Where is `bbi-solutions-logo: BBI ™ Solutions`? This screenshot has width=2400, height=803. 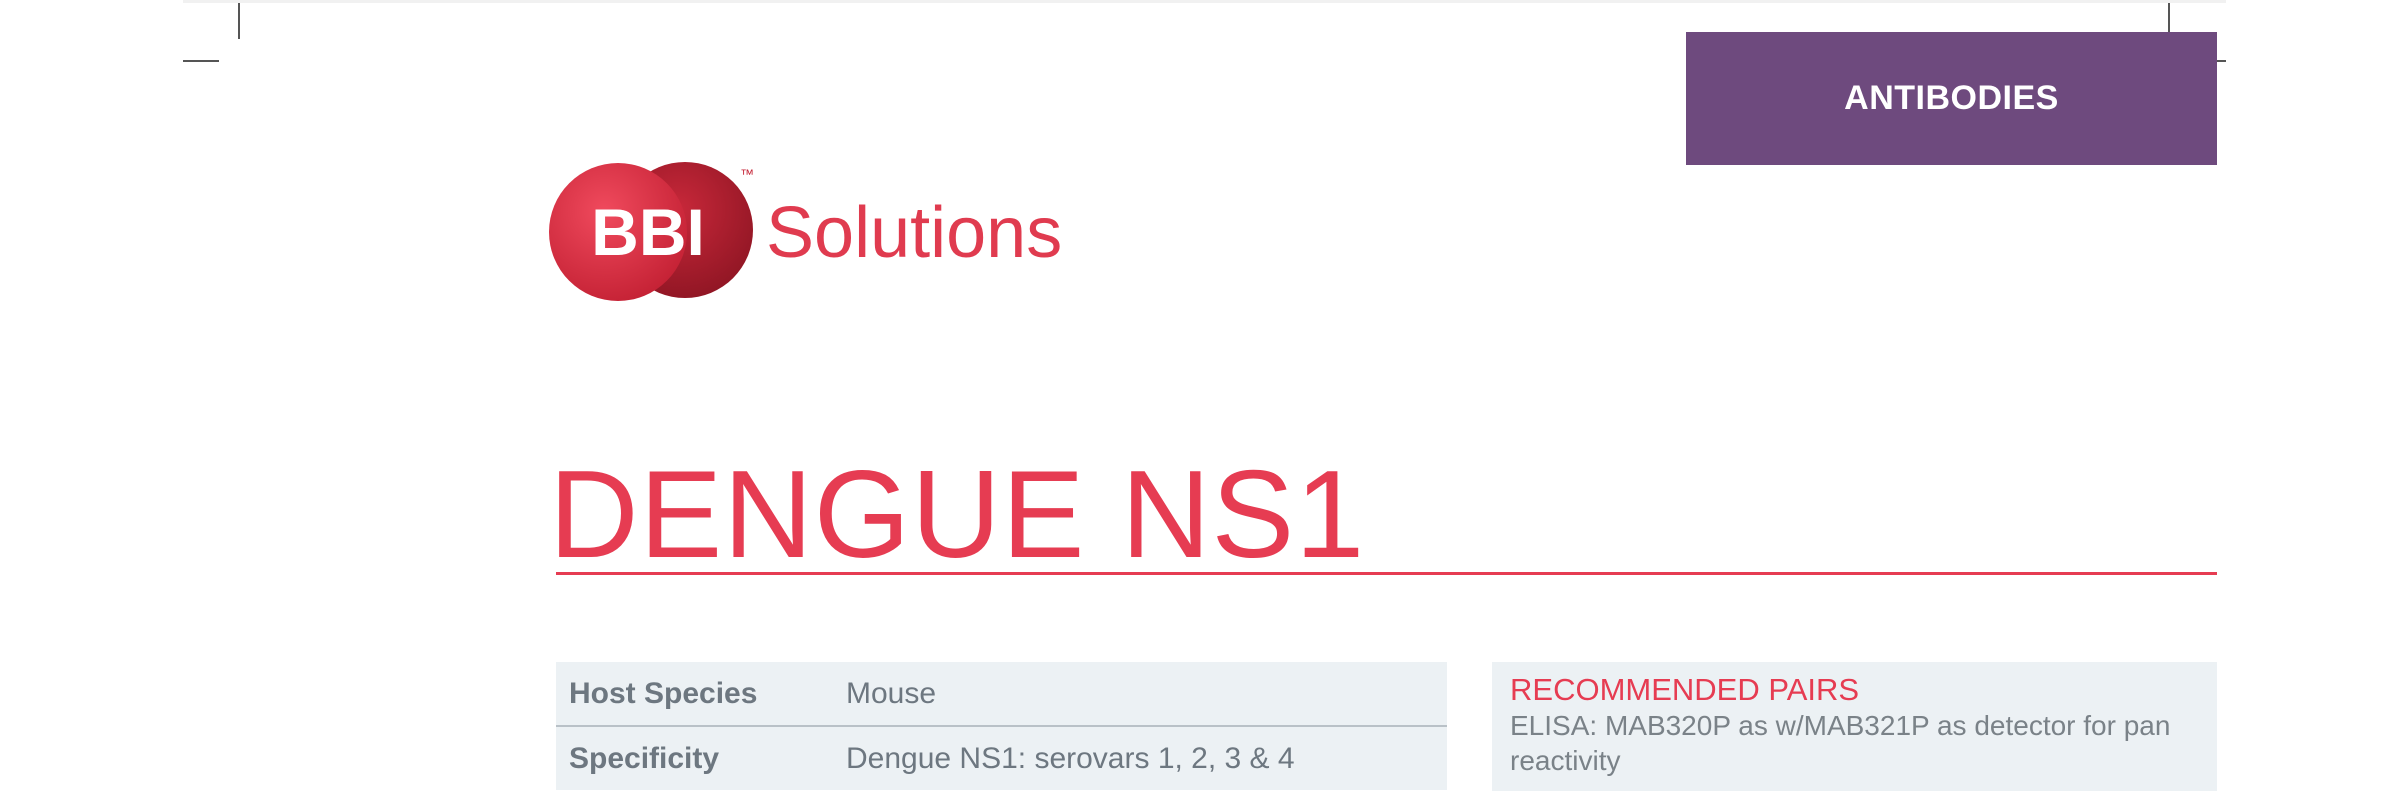 bbi-solutions-logo: BBI ™ Solutions is located at coordinates (825, 230).